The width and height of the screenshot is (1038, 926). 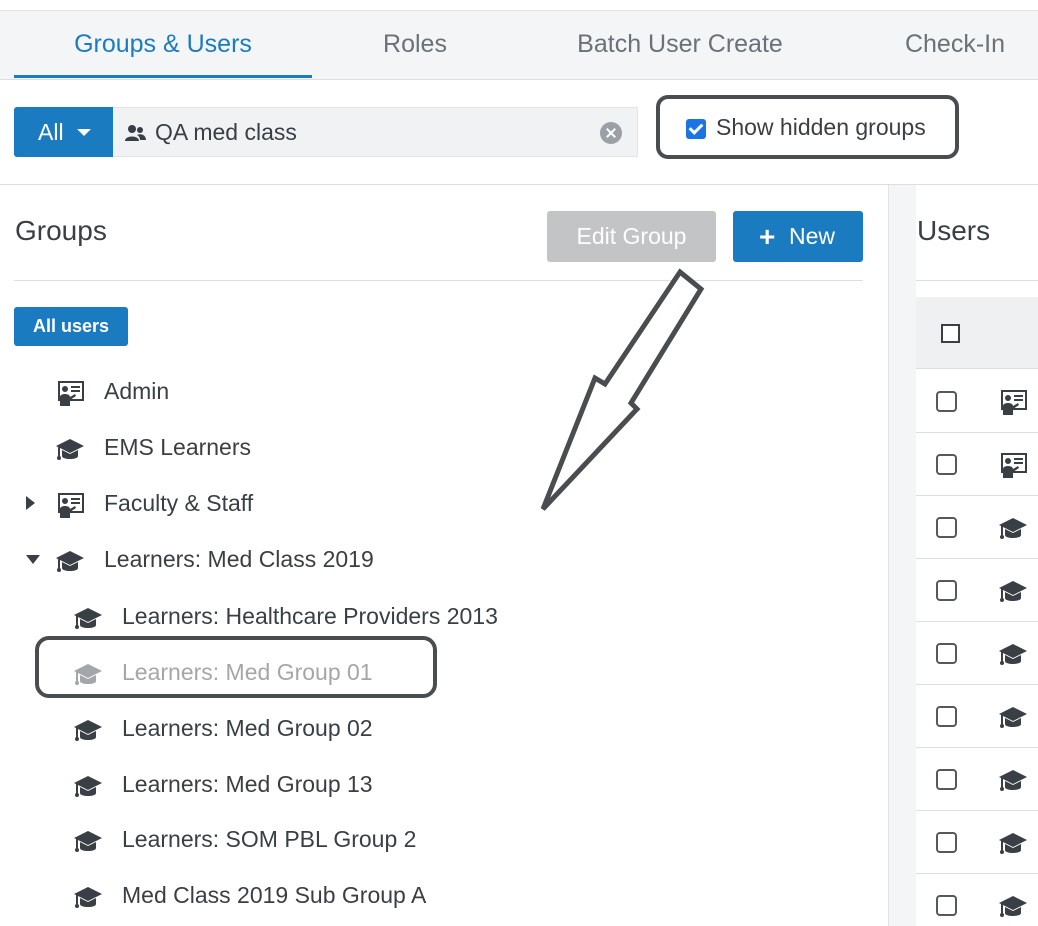 I want to click on group-tree-item-label: Learners: Med Group 02, so click(x=247, y=728).